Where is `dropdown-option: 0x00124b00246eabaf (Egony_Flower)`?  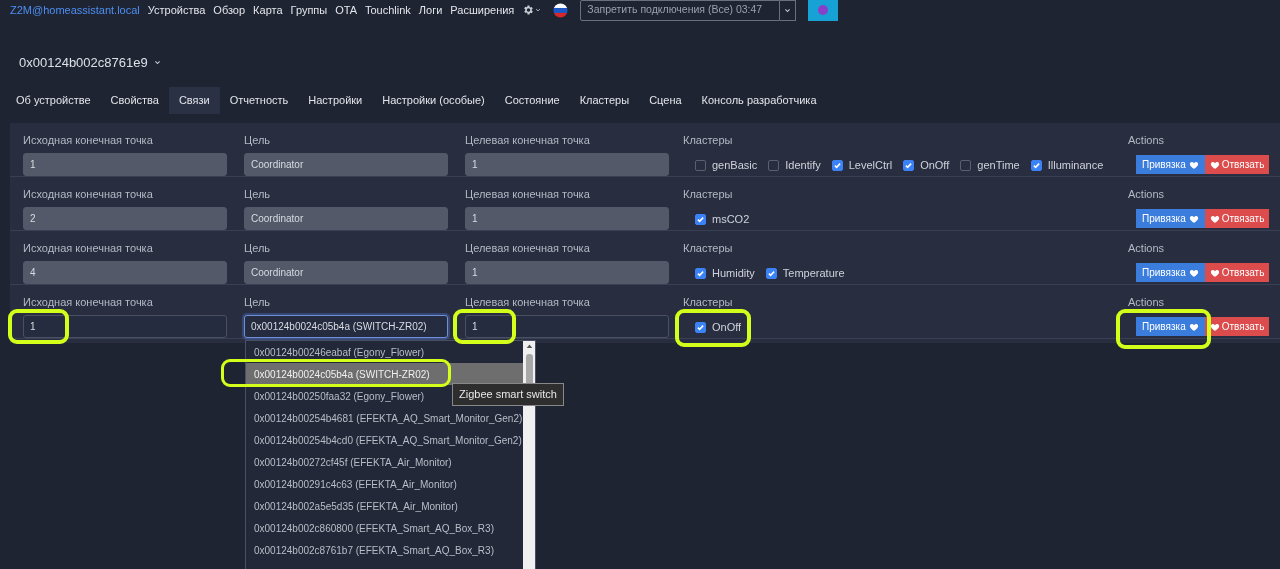 dropdown-option: 0x00124b00246eabaf (Egony_Flower) is located at coordinates (384, 352).